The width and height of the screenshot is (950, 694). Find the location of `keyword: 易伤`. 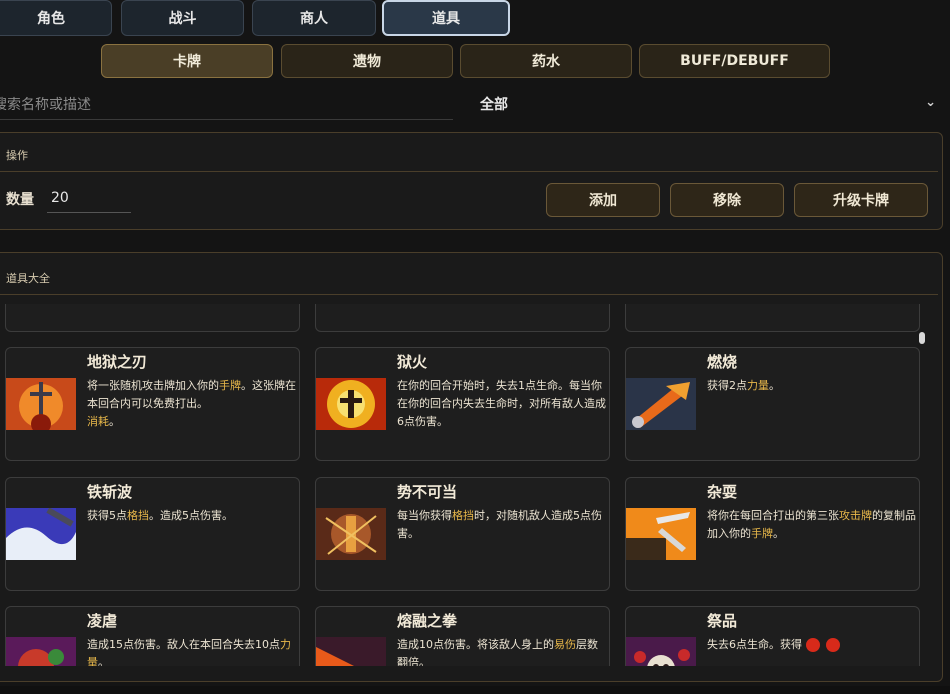

keyword: 易伤 is located at coordinates (565, 644).